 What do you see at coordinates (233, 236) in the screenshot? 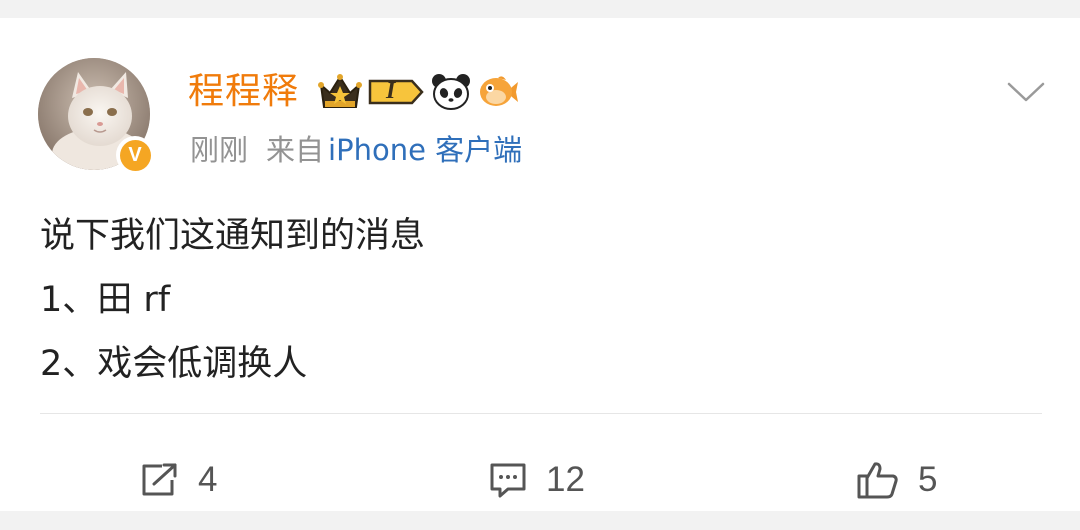
I see `post-content-line: 说下我们这通知到的消息` at bounding box center [233, 236].